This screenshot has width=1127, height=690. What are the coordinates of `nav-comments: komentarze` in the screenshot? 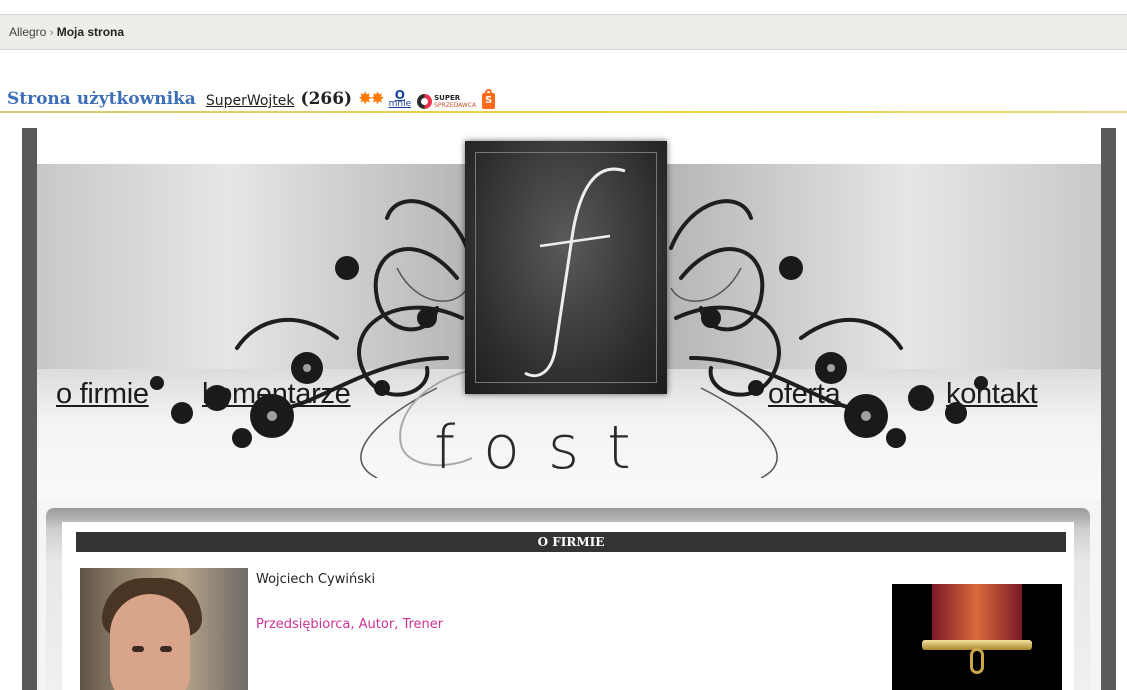 It's located at (276, 394).